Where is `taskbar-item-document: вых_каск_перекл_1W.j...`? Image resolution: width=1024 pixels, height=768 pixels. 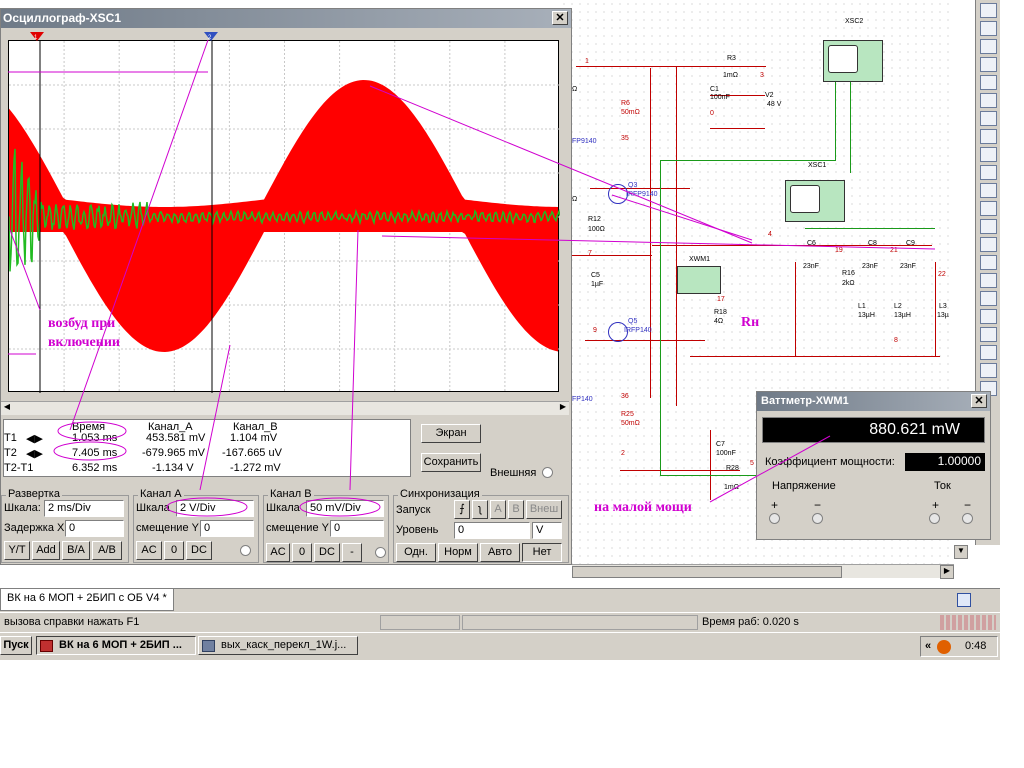 taskbar-item-document: вых_каск_перекл_1W.j... is located at coordinates (278, 645).